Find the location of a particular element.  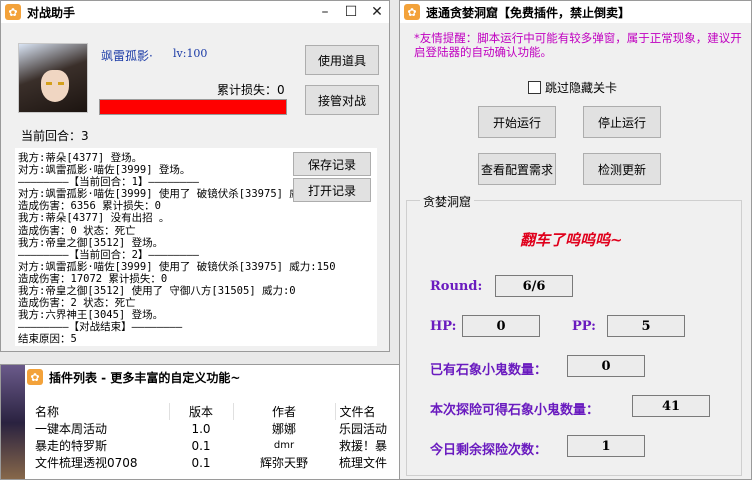

log-line: 我方:帝皇之御[3512] 登场。 is located at coordinates (91, 242).